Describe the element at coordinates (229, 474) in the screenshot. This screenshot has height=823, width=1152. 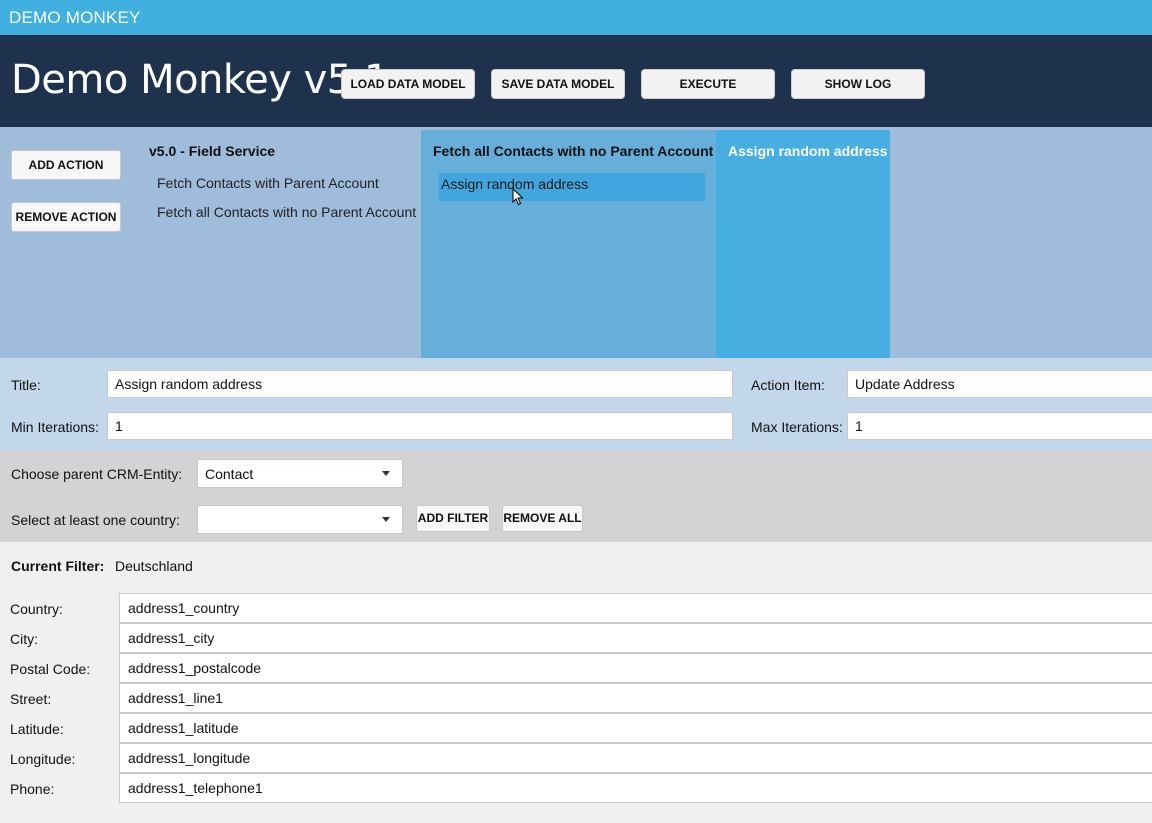
I see `parent-entity-value: Contact` at that location.